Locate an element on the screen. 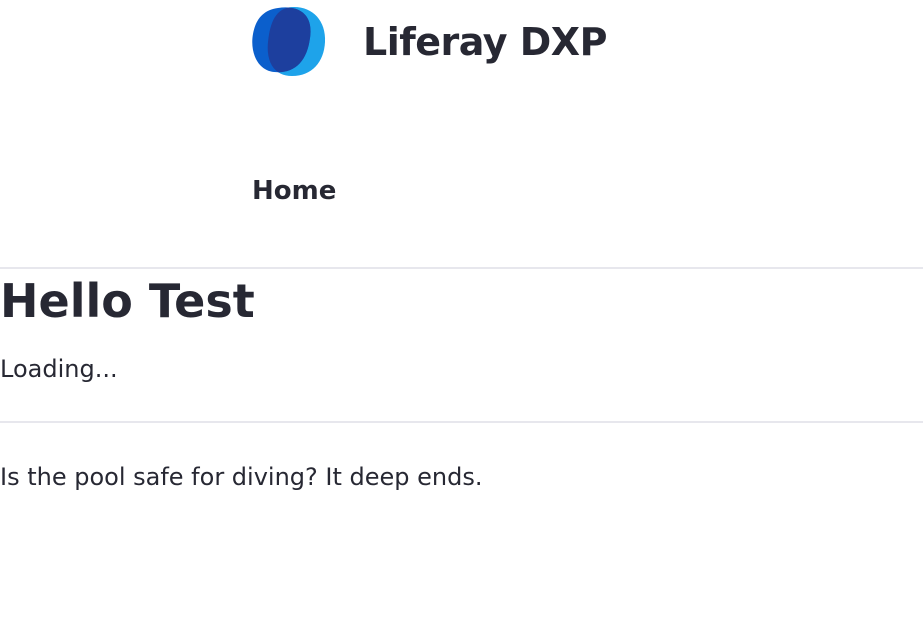 The width and height of the screenshot is (923, 624). nav-item-home: Home is located at coordinates (294, 191).